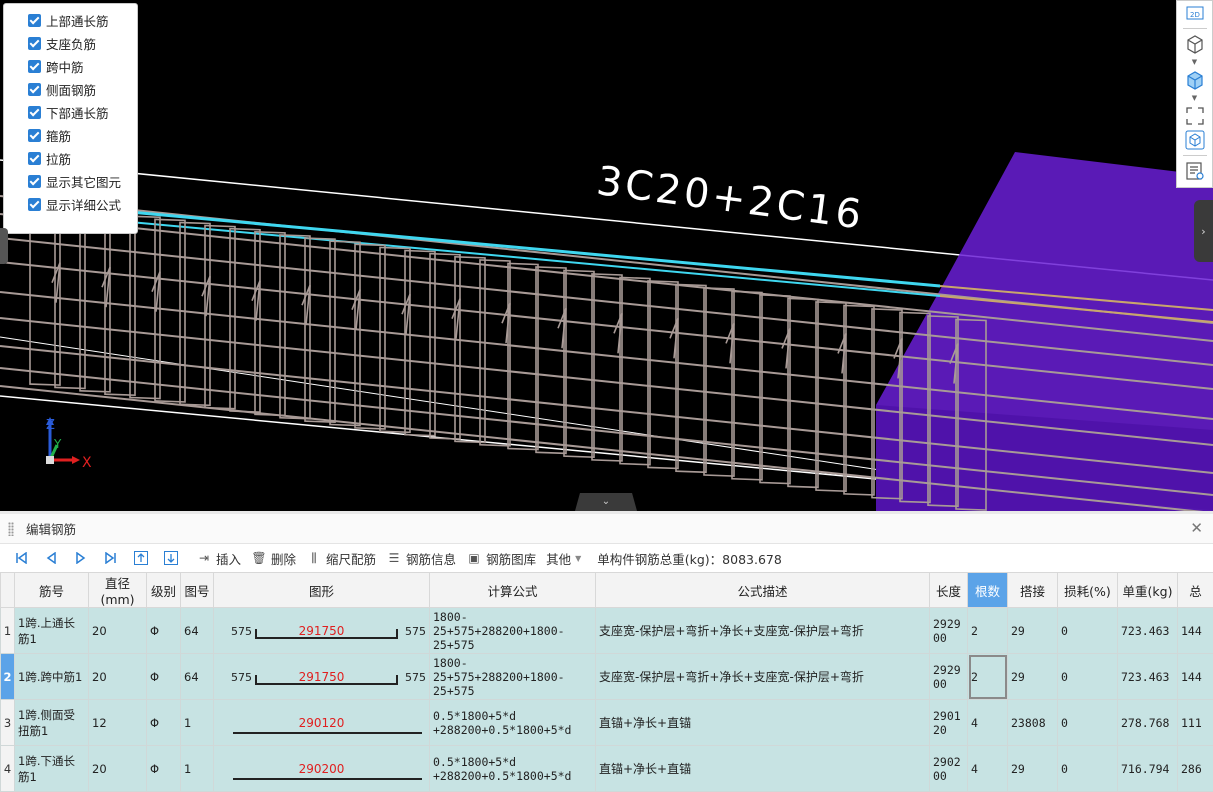 This screenshot has width=1213, height=792. Describe the element at coordinates (70, 181) in the screenshot. I see `layer-toggle: 显示其它图元` at that location.